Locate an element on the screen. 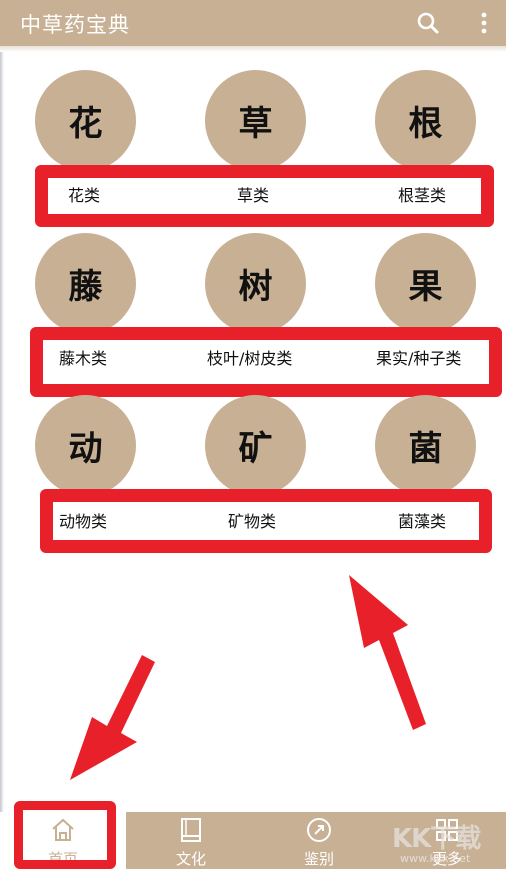 The height and width of the screenshot is (869, 506). annotation-box-home-tab is located at coordinates (65, 835).